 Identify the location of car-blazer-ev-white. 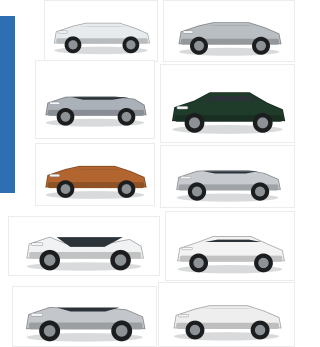
(227, 323).